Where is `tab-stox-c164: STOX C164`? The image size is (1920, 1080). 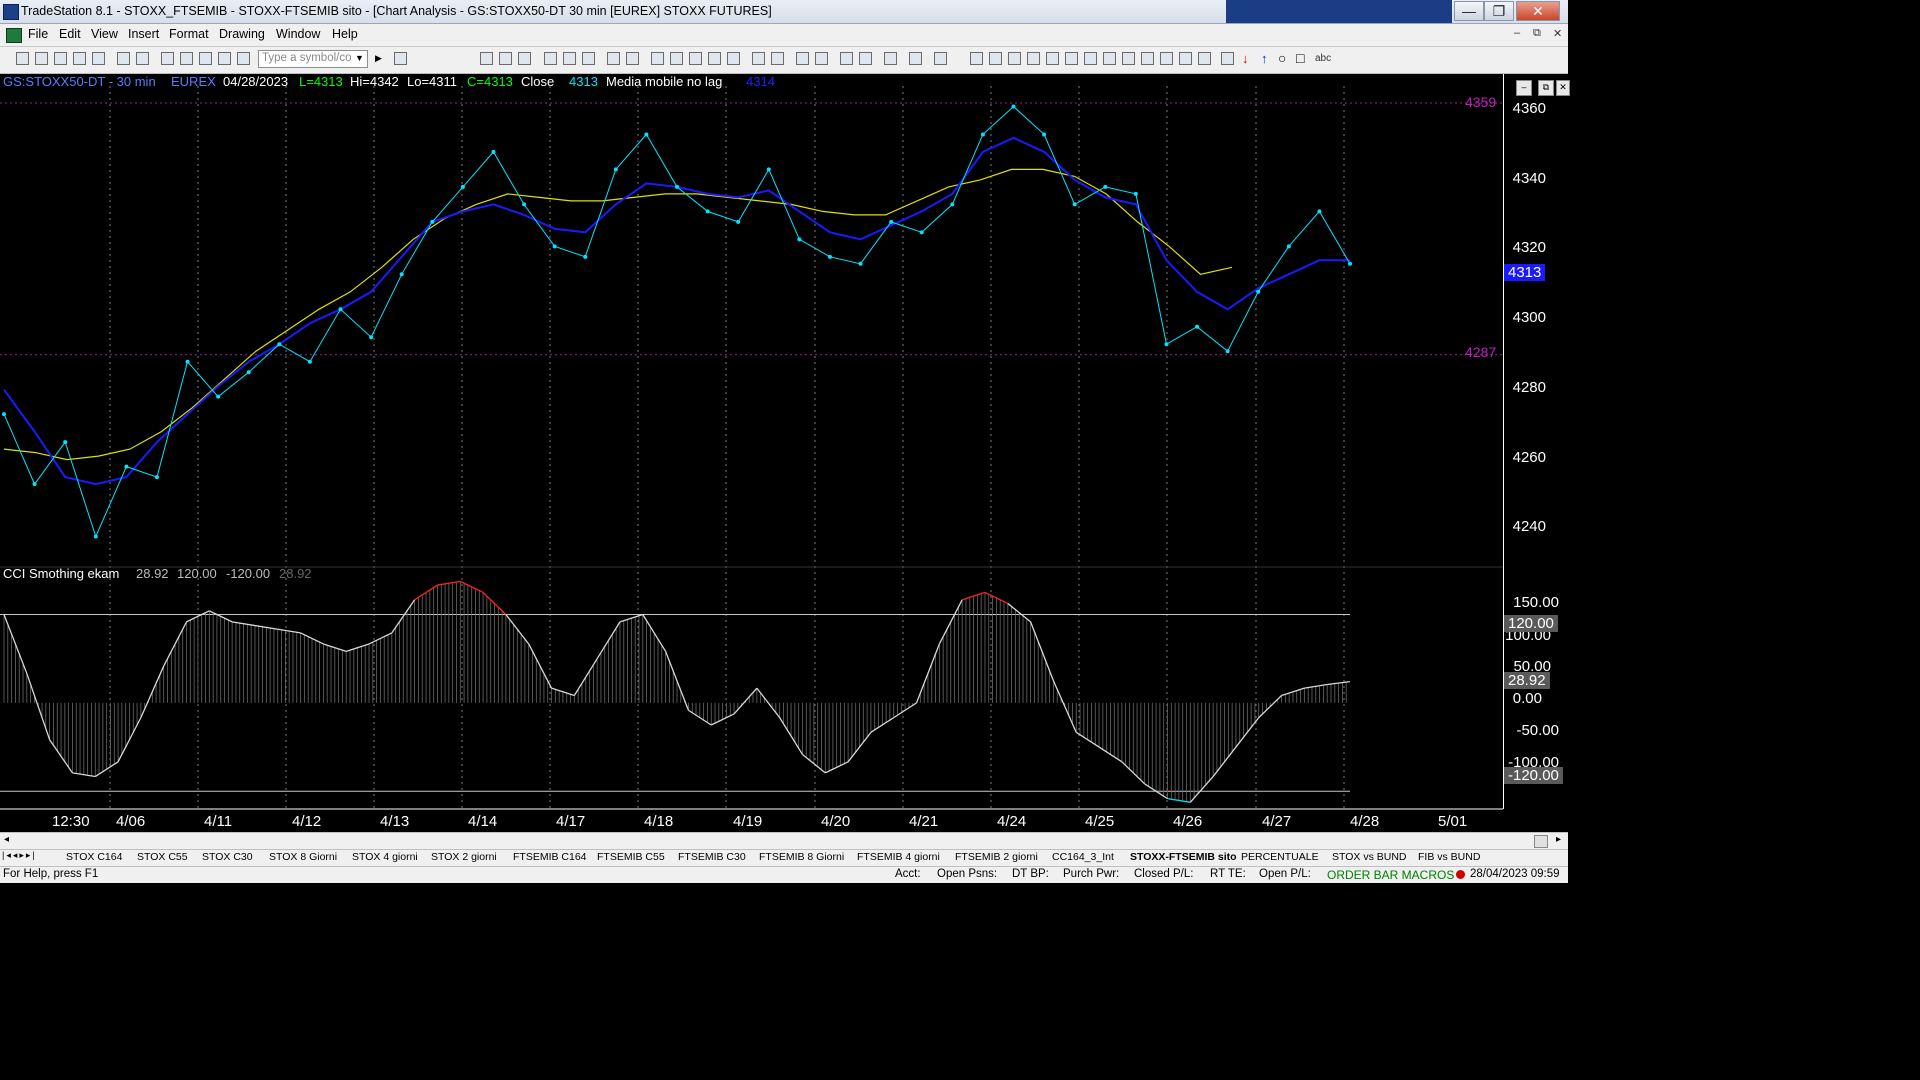
tab-stox-c164: STOX C164 is located at coordinates (94, 857).